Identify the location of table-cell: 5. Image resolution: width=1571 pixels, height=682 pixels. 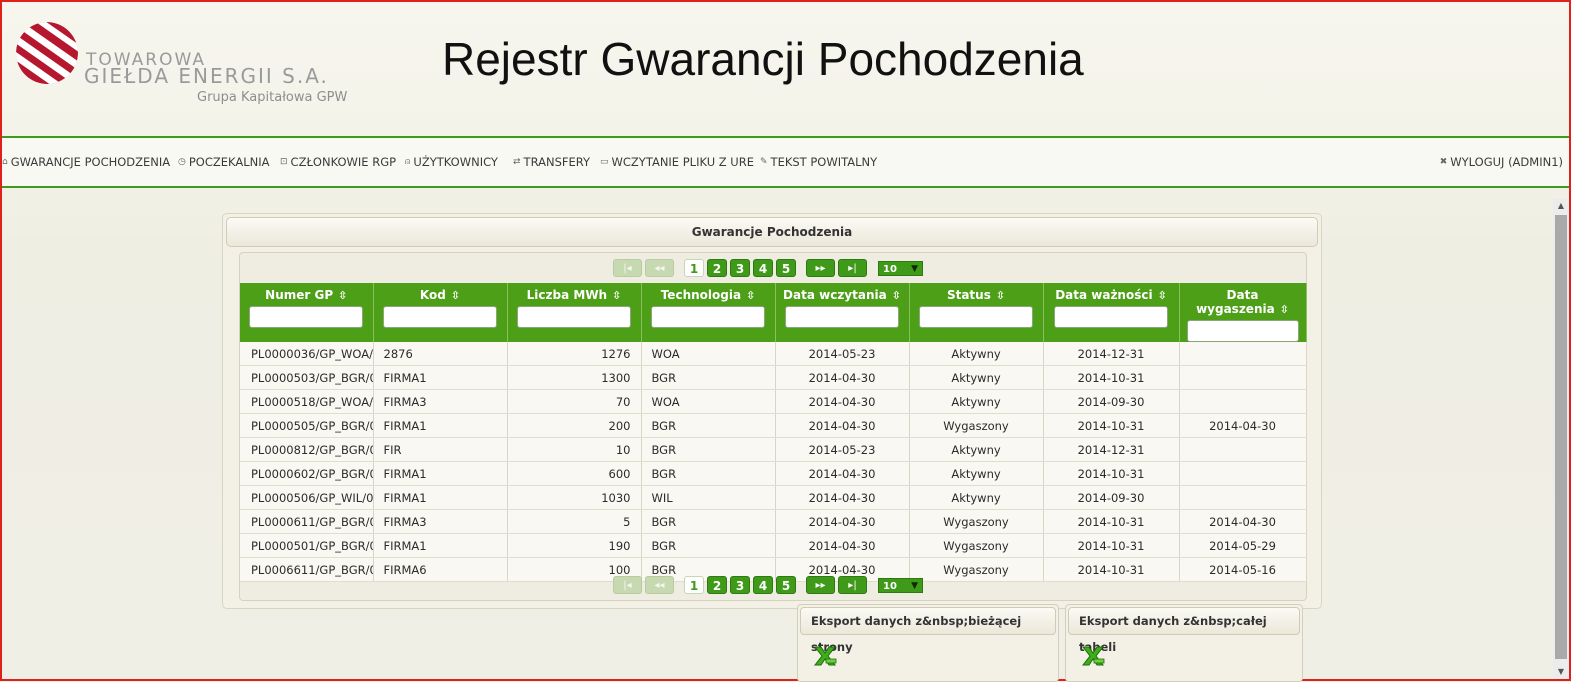
(574, 521).